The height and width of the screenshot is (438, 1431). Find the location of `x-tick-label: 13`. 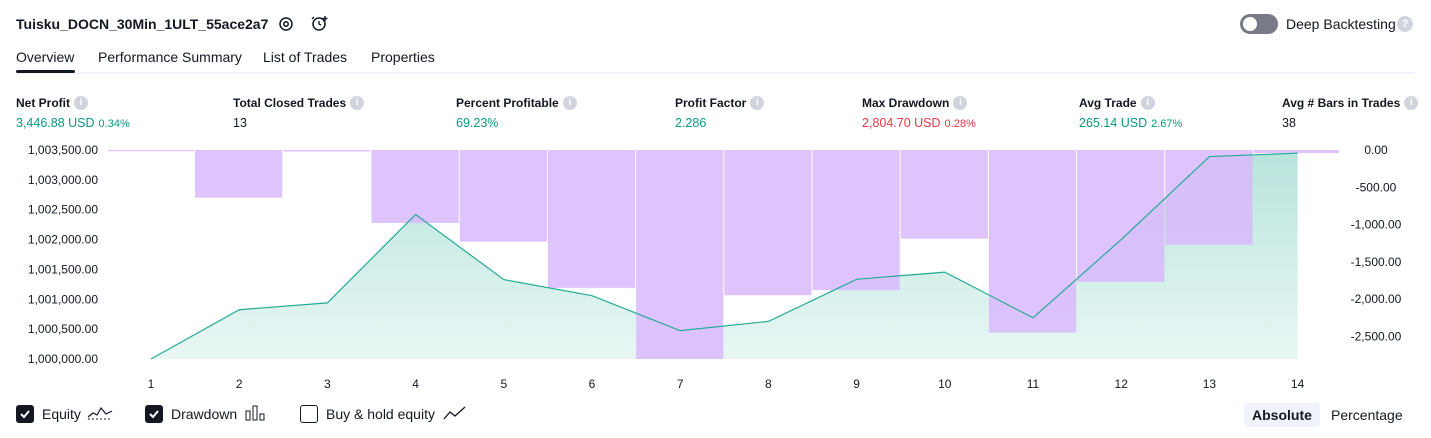

x-tick-label: 13 is located at coordinates (1210, 384).